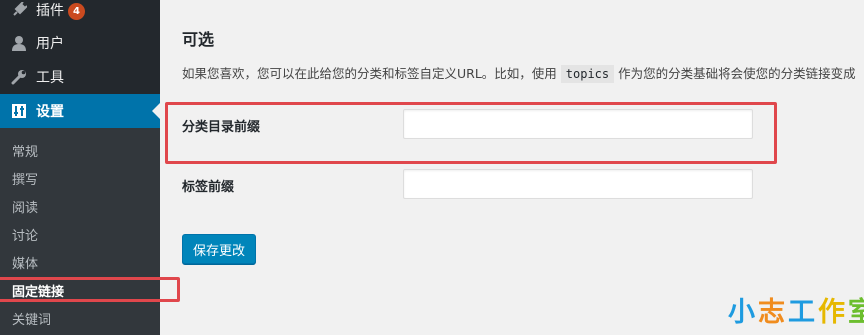 The width and height of the screenshot is (864, 335). Describe the element at coordinates (80, 77) in the screenshot. I see `menu-tools: 工具` at that location.